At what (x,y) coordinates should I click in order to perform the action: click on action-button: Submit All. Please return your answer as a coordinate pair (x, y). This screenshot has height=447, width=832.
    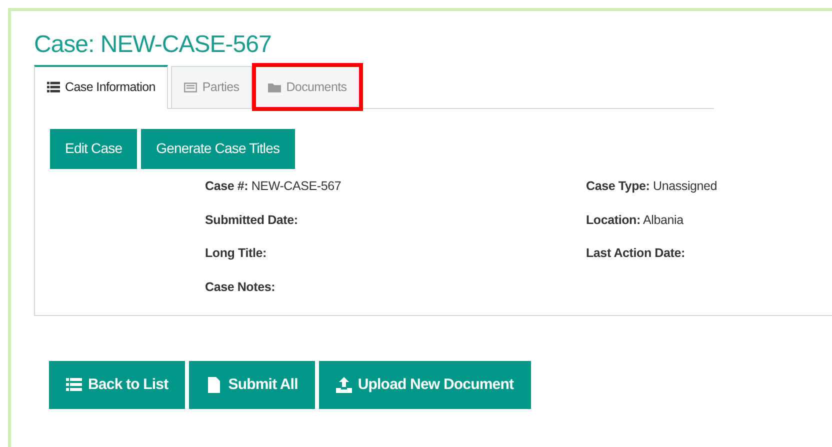
    Looking at the image, I should click on (252, 384).